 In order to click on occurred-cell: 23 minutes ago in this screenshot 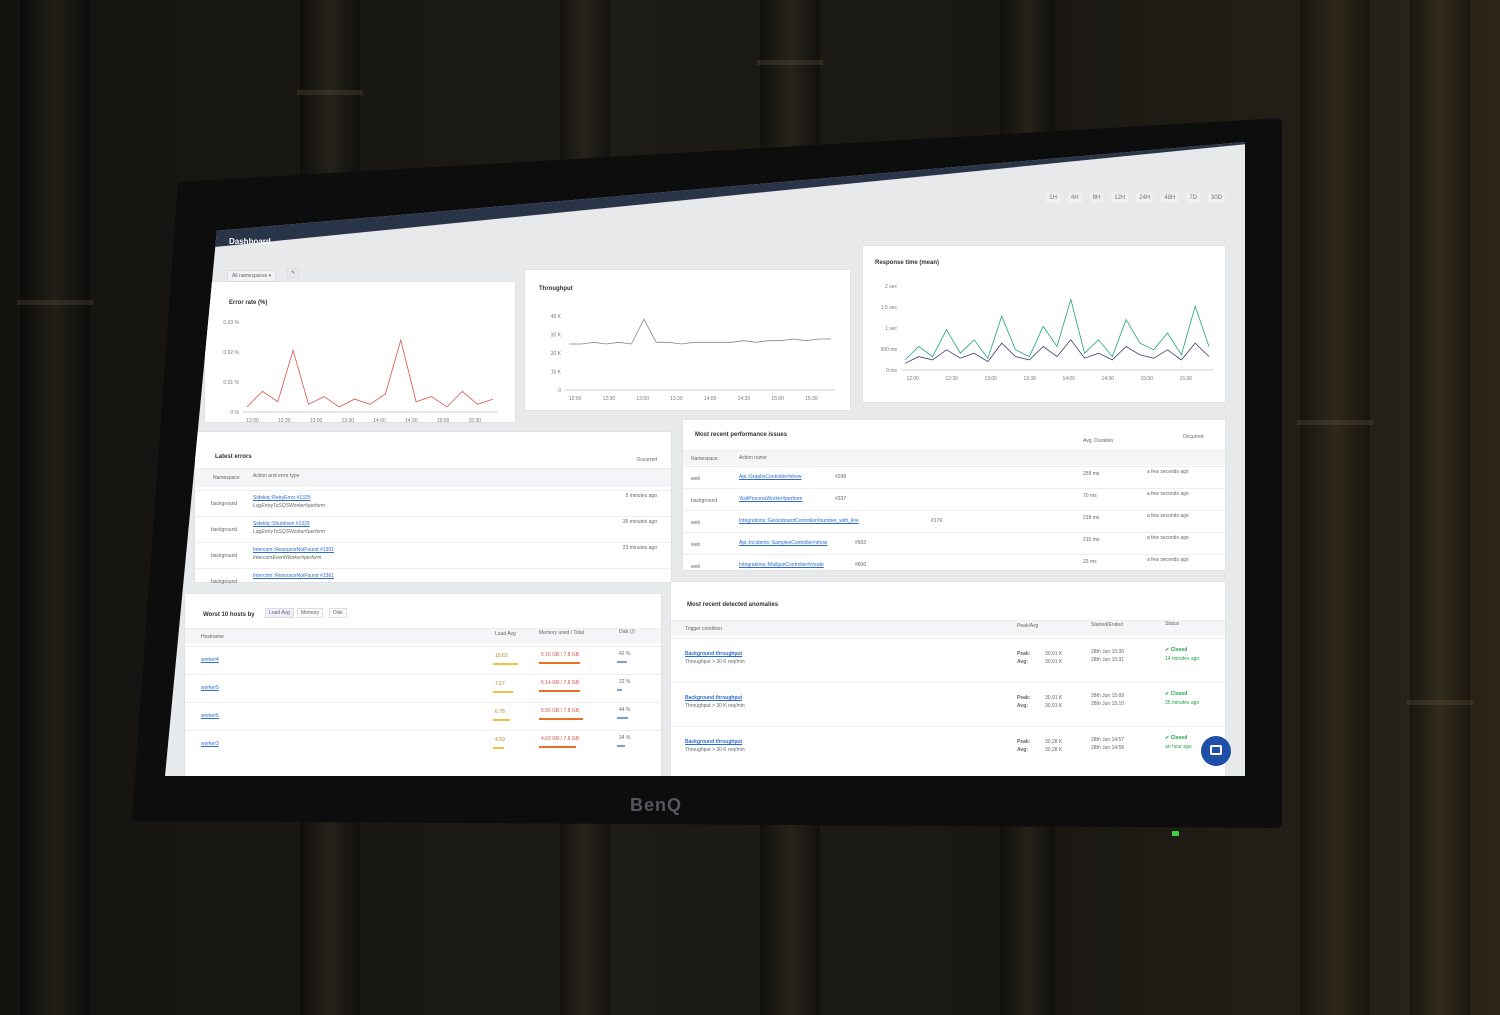, I will do `click(639, 548)`.